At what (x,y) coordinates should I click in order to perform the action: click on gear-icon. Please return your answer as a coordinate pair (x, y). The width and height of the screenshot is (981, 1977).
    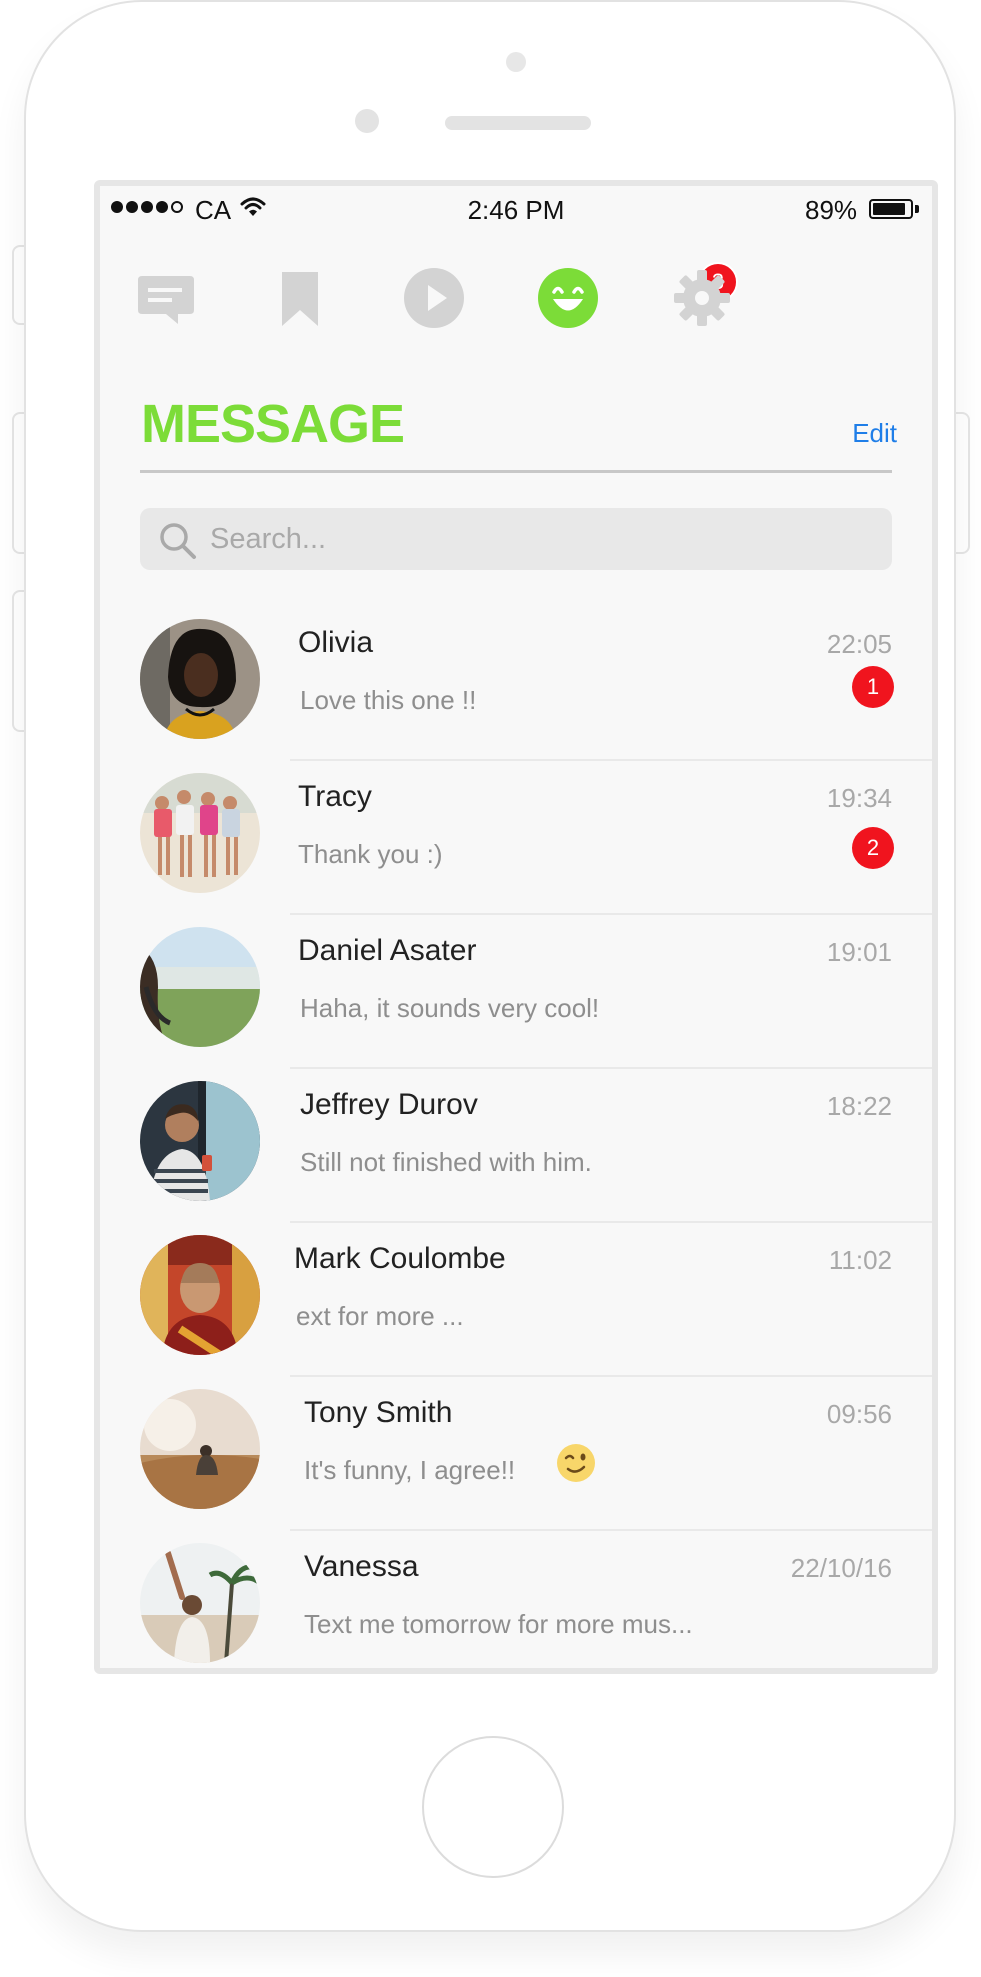
    Looking at the image, I should click on (702, 298).